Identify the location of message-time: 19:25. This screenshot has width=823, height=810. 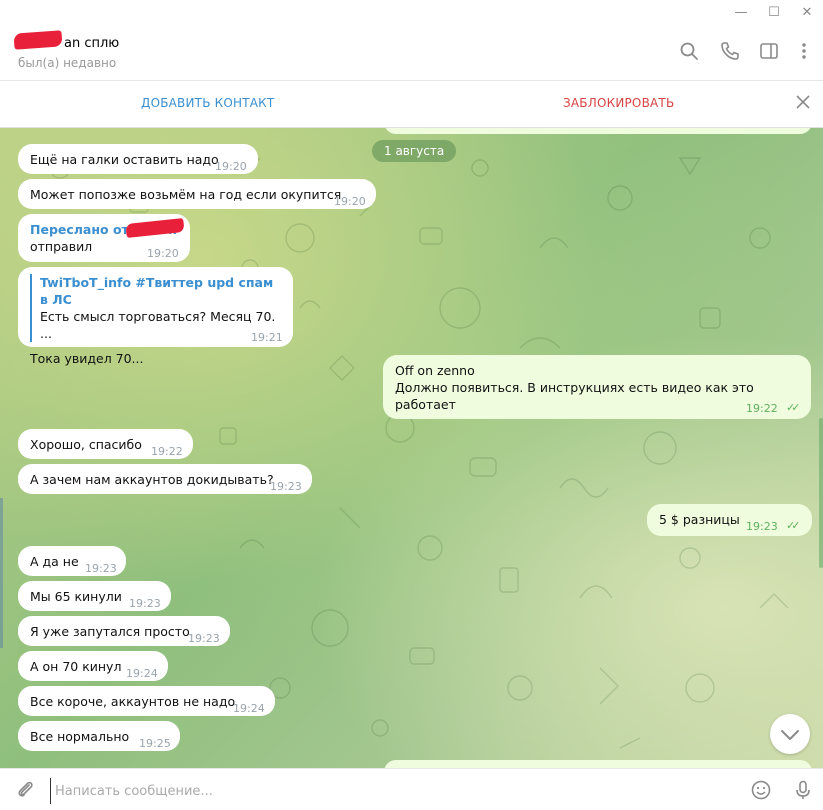
(155, 743).